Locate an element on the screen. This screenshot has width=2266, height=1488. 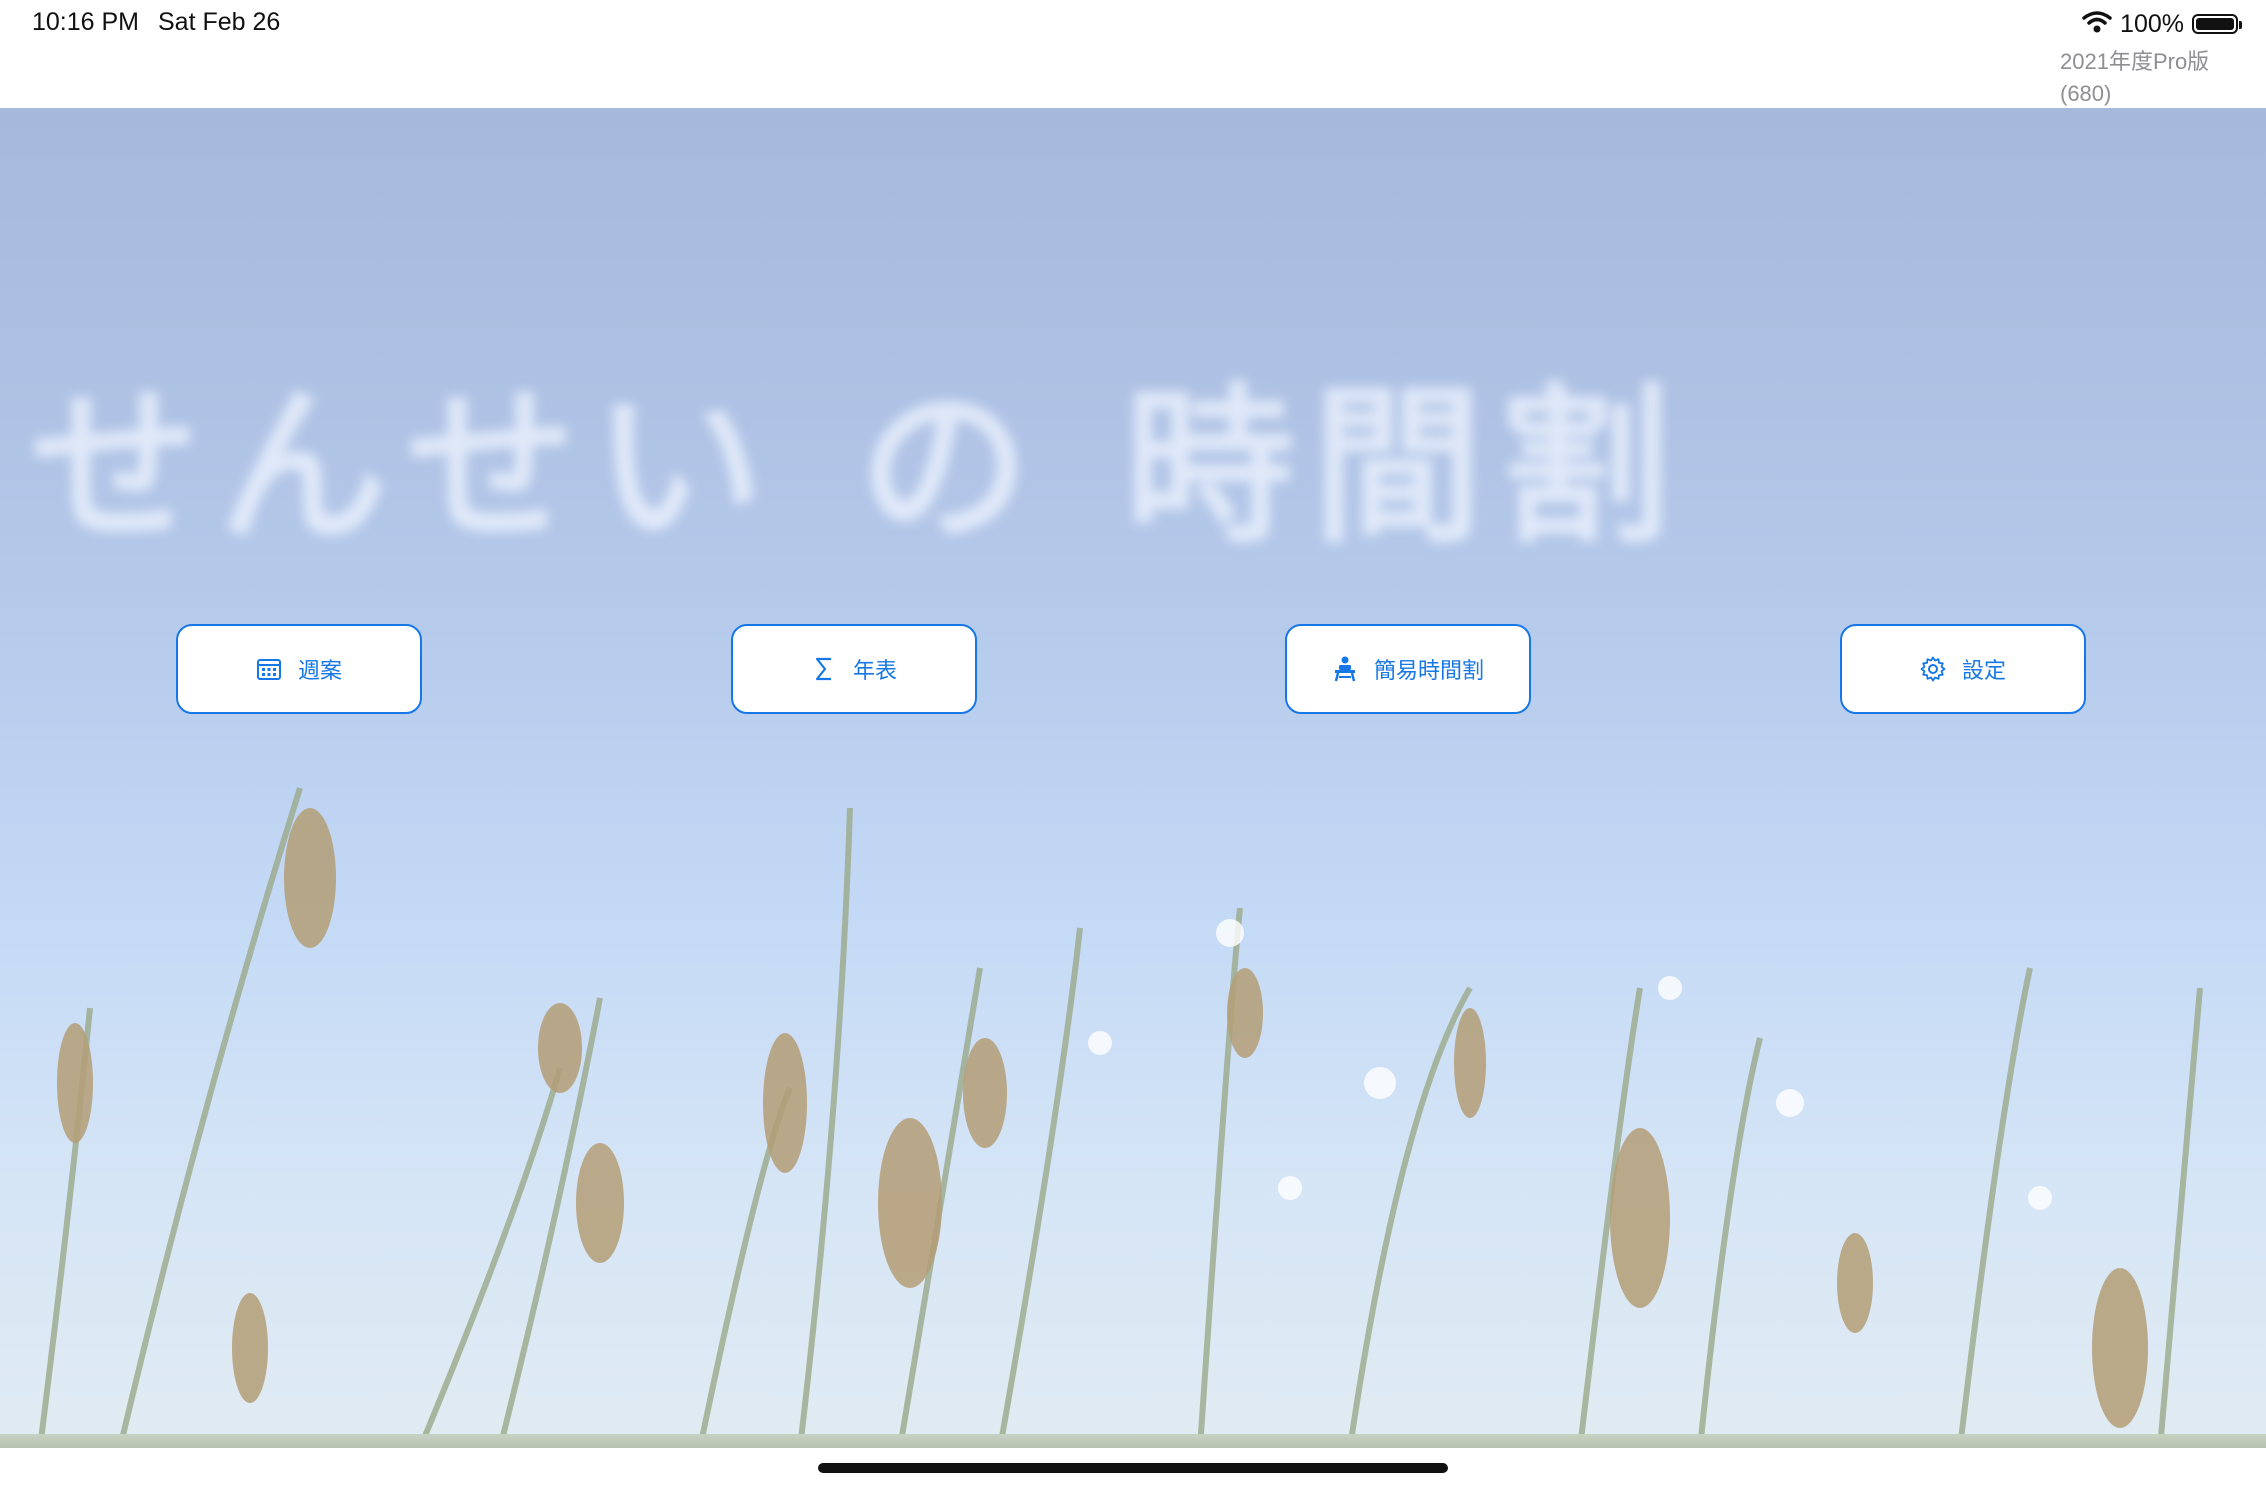
weekly-plan-button: 週案 is located at coordinates (299, 669).